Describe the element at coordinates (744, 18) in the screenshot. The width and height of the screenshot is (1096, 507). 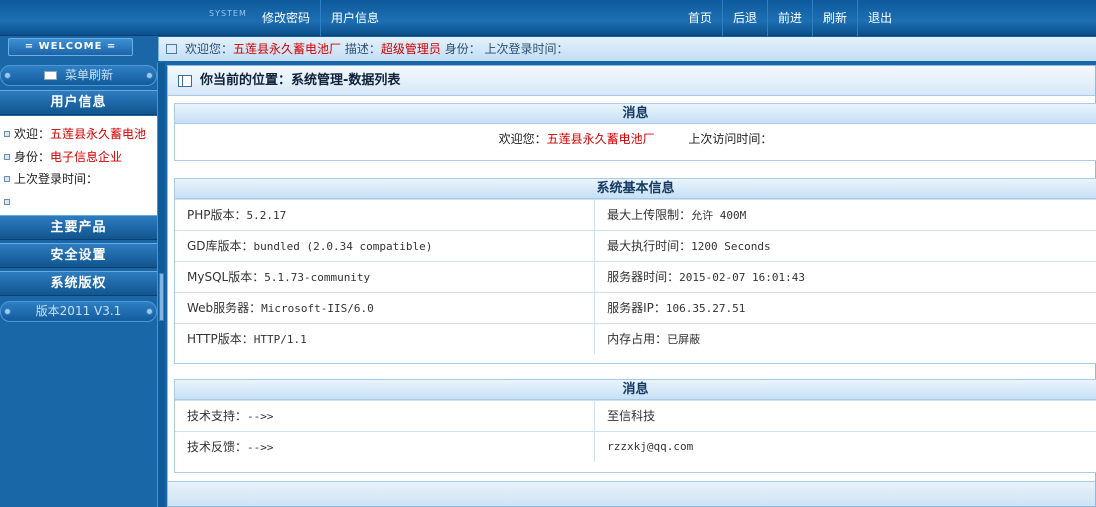
I see `back-link: 后退` at that location.